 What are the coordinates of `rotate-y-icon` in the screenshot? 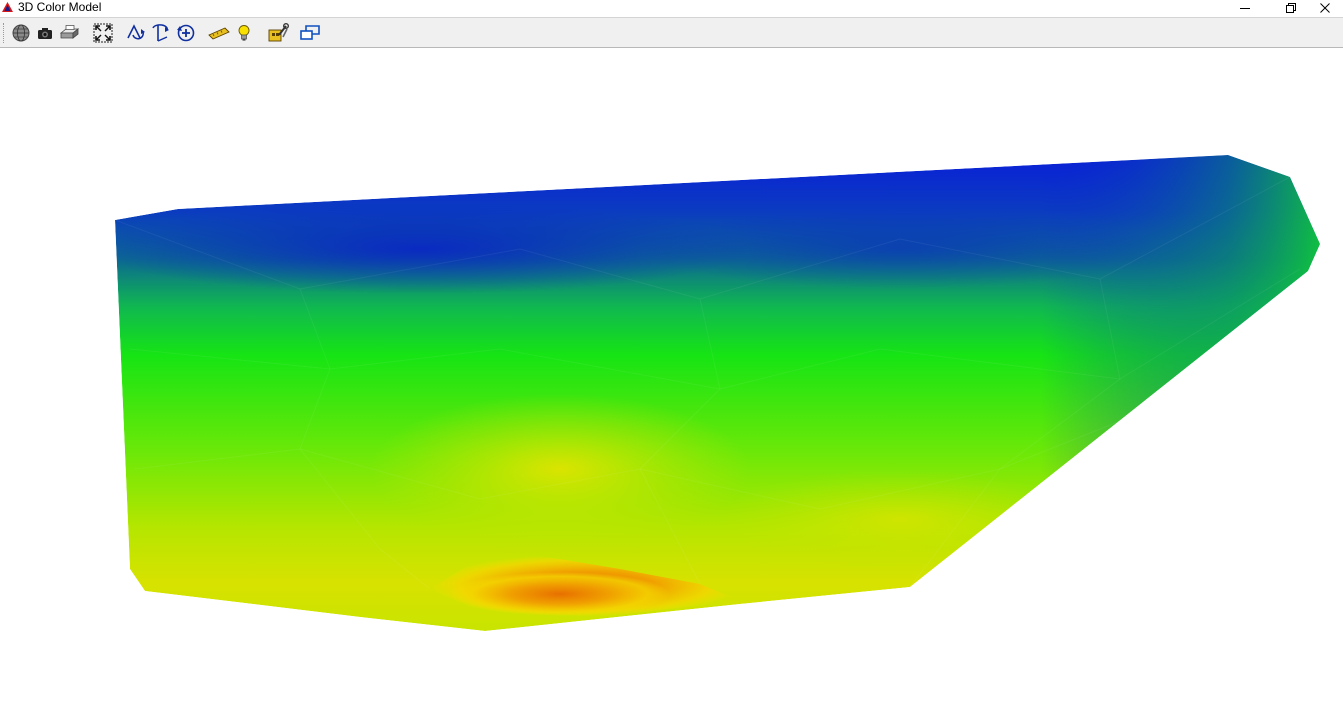 It's located at (160, 33).